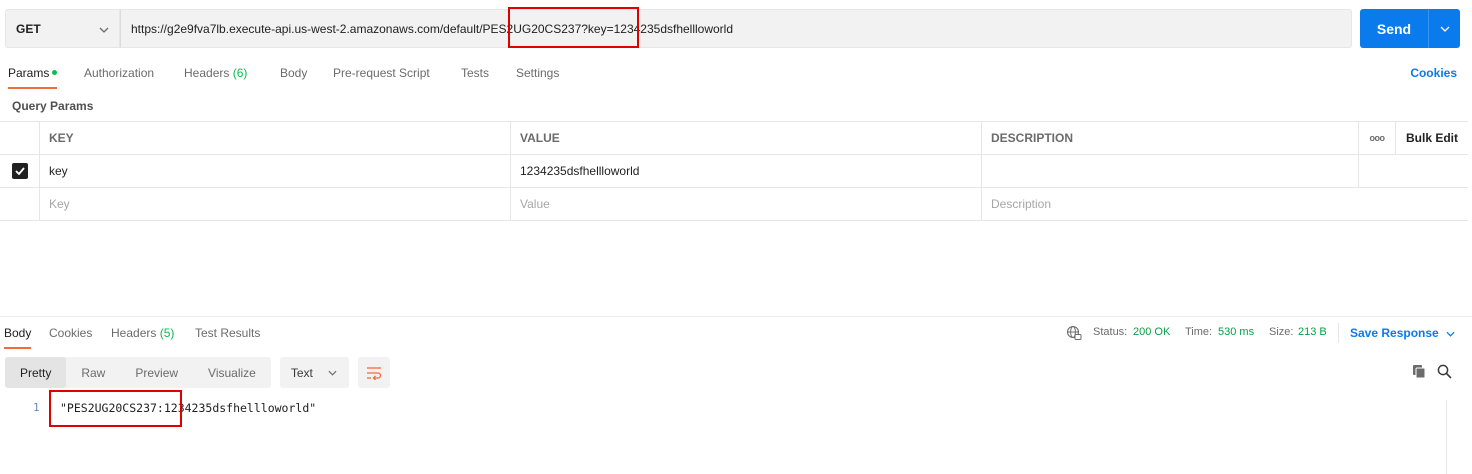  I want to click on response-headers-count: (5), so click(167, 333).